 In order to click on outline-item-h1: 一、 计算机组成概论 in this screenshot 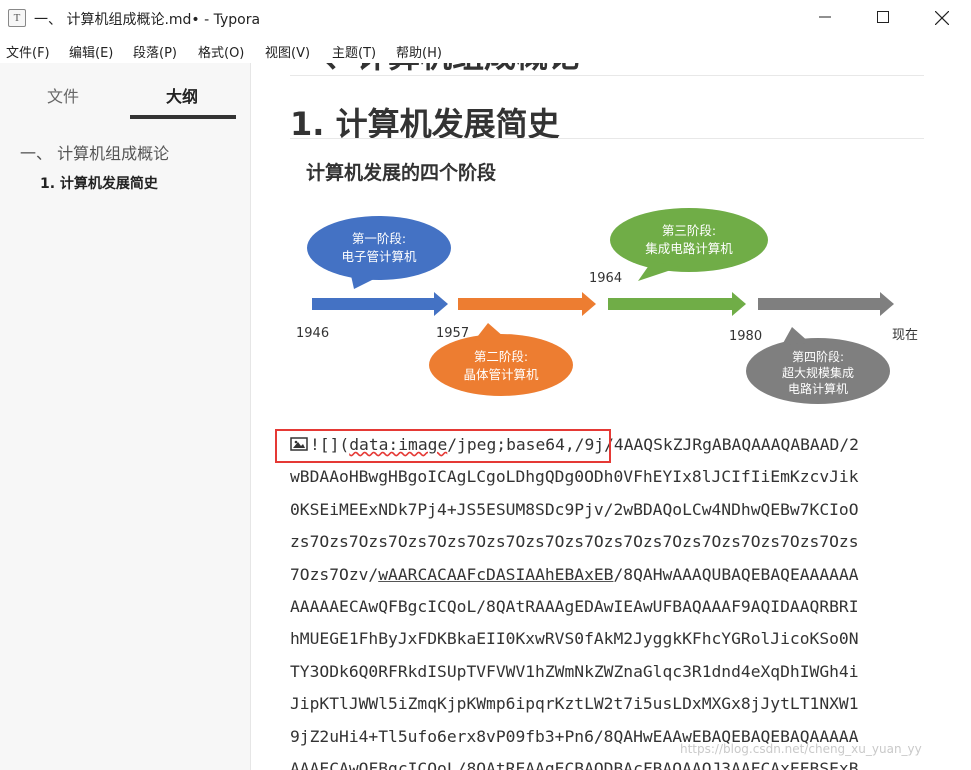, I will do `click(94, 152)`.